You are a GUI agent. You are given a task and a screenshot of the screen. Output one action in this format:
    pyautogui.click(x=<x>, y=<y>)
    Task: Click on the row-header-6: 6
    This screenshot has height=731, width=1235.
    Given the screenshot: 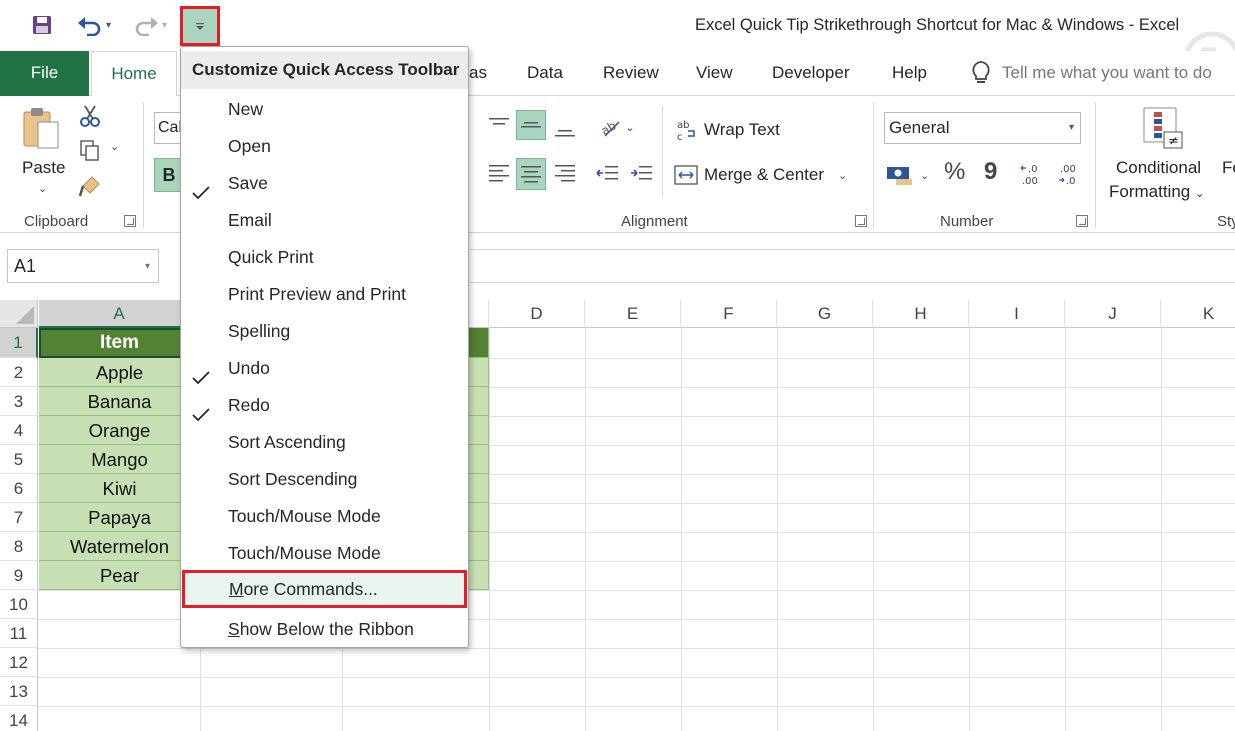 What is the action you would take?
    pyautogui.click(x=19, y=488)
    